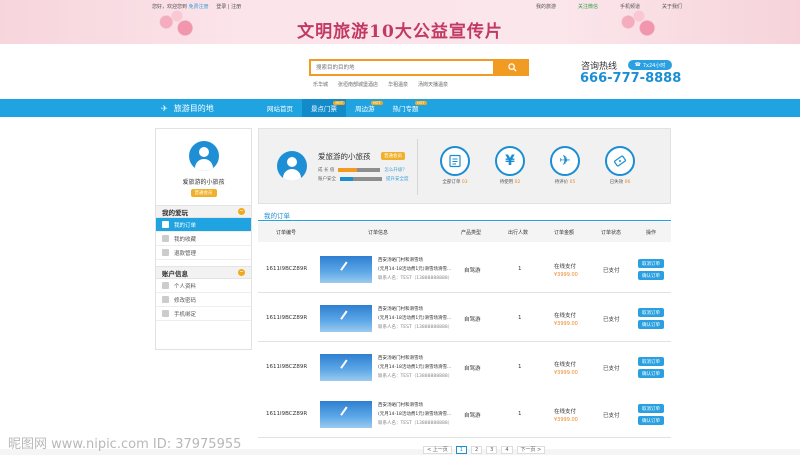  Describe the element at coordinates (203, 300) in the screenshot. I see `sidebar-item-password: 修改密码` at that location.